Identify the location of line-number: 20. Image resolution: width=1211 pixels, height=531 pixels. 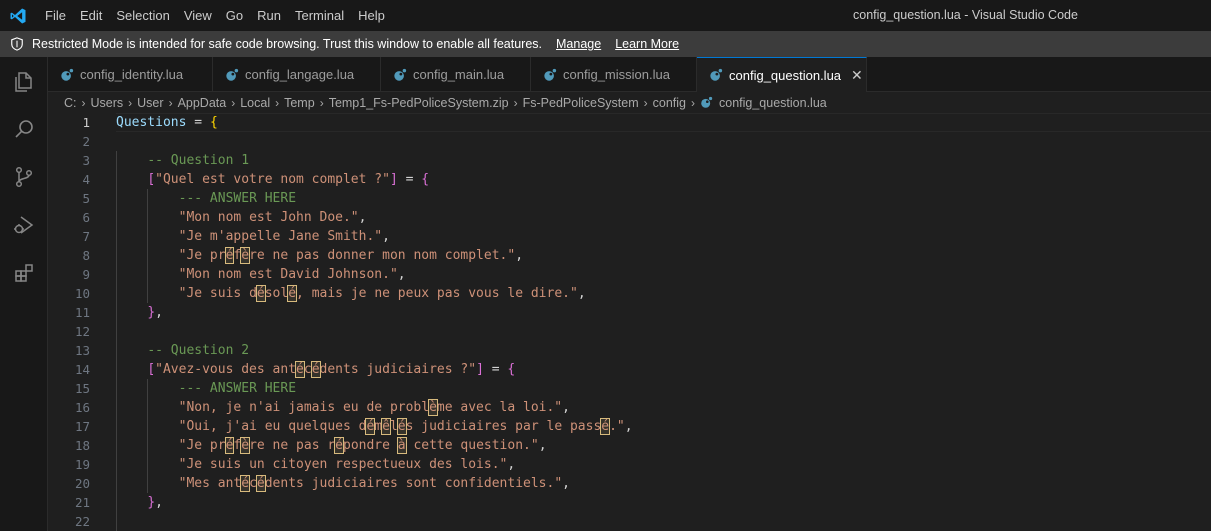
(82, 483).